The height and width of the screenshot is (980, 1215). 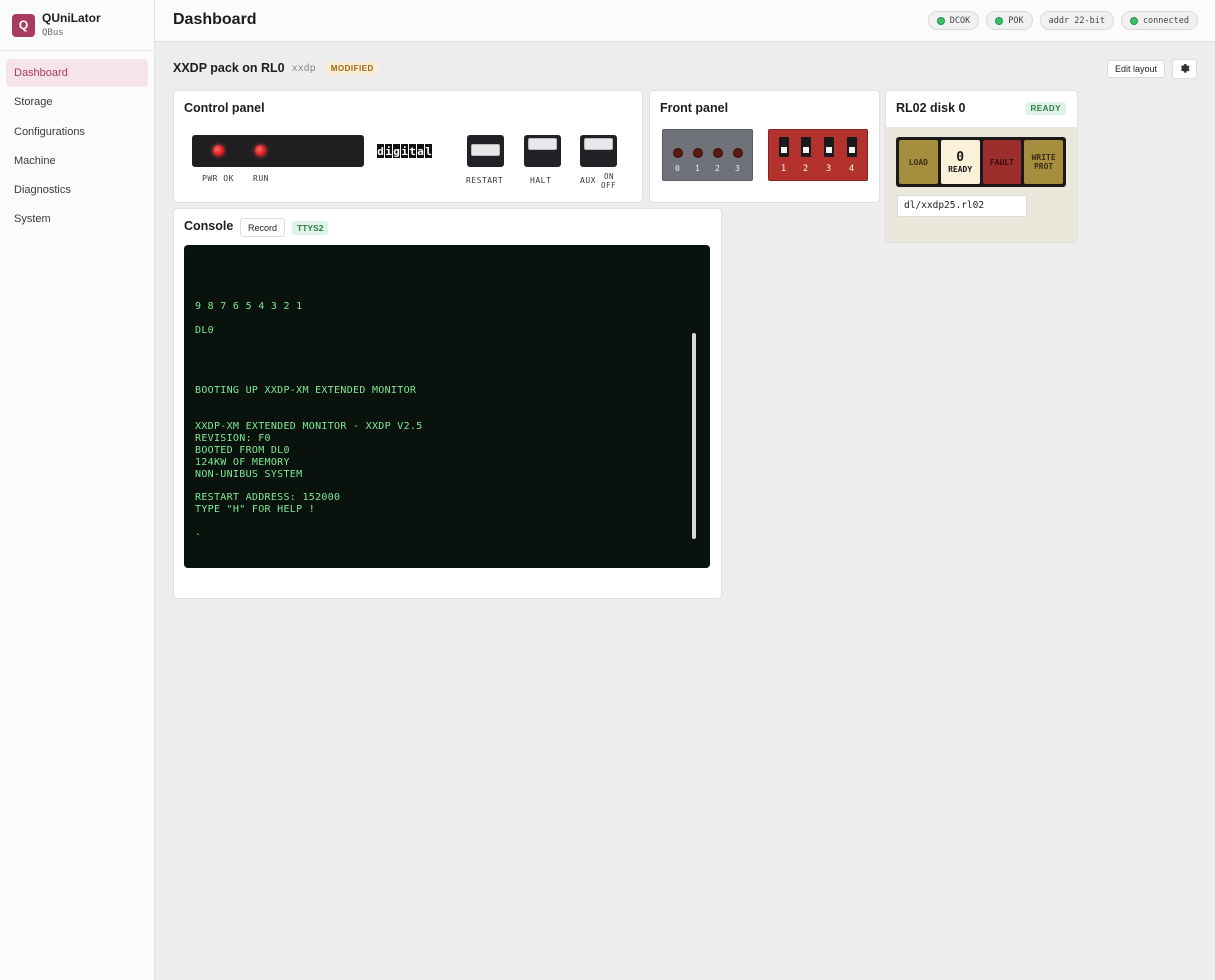 What do you see at coordinates (77, 102) in the screenshot?
I see `sidebar-item-storage: Storage` at bounding box center [77, 102].